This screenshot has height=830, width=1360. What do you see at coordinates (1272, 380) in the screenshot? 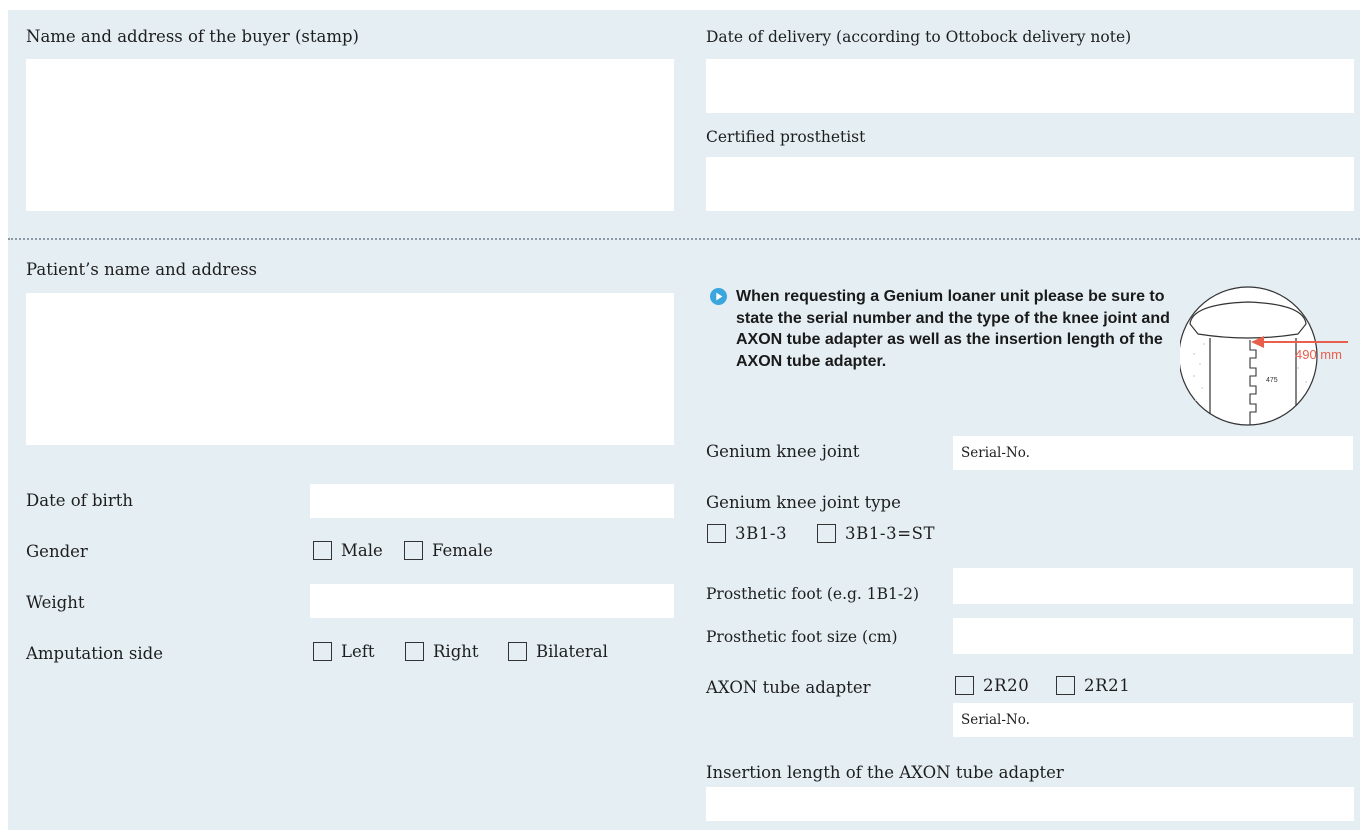
I see `diagram-tick-label: 475` at bounding box center [1272, 380].